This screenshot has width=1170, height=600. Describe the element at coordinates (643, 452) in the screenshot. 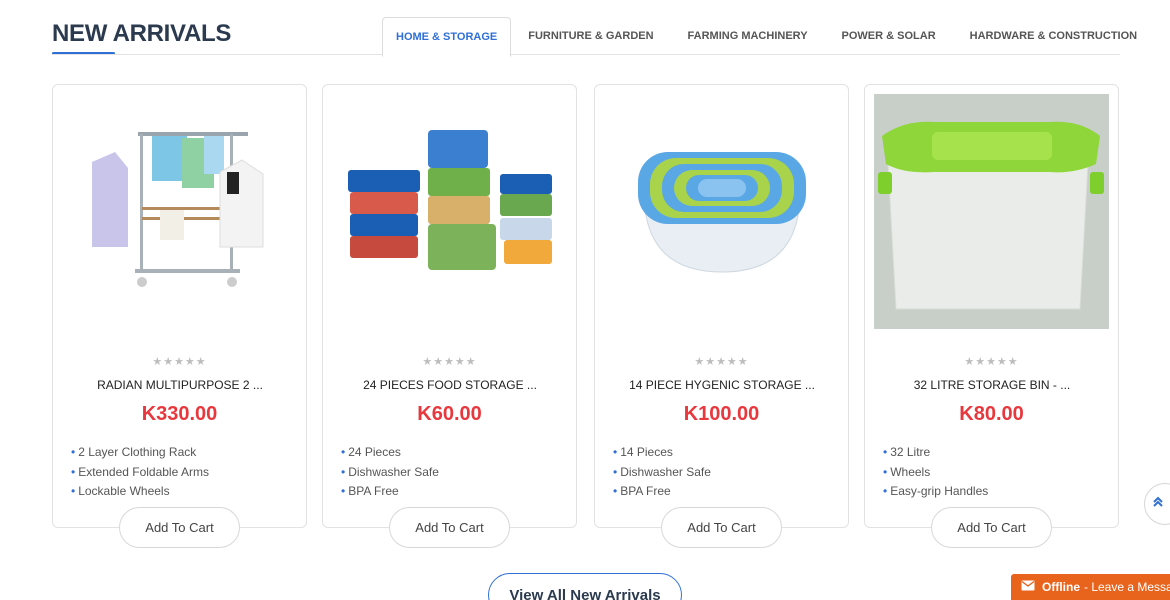

I see `feature-item: • 14 Pieces` at that location.